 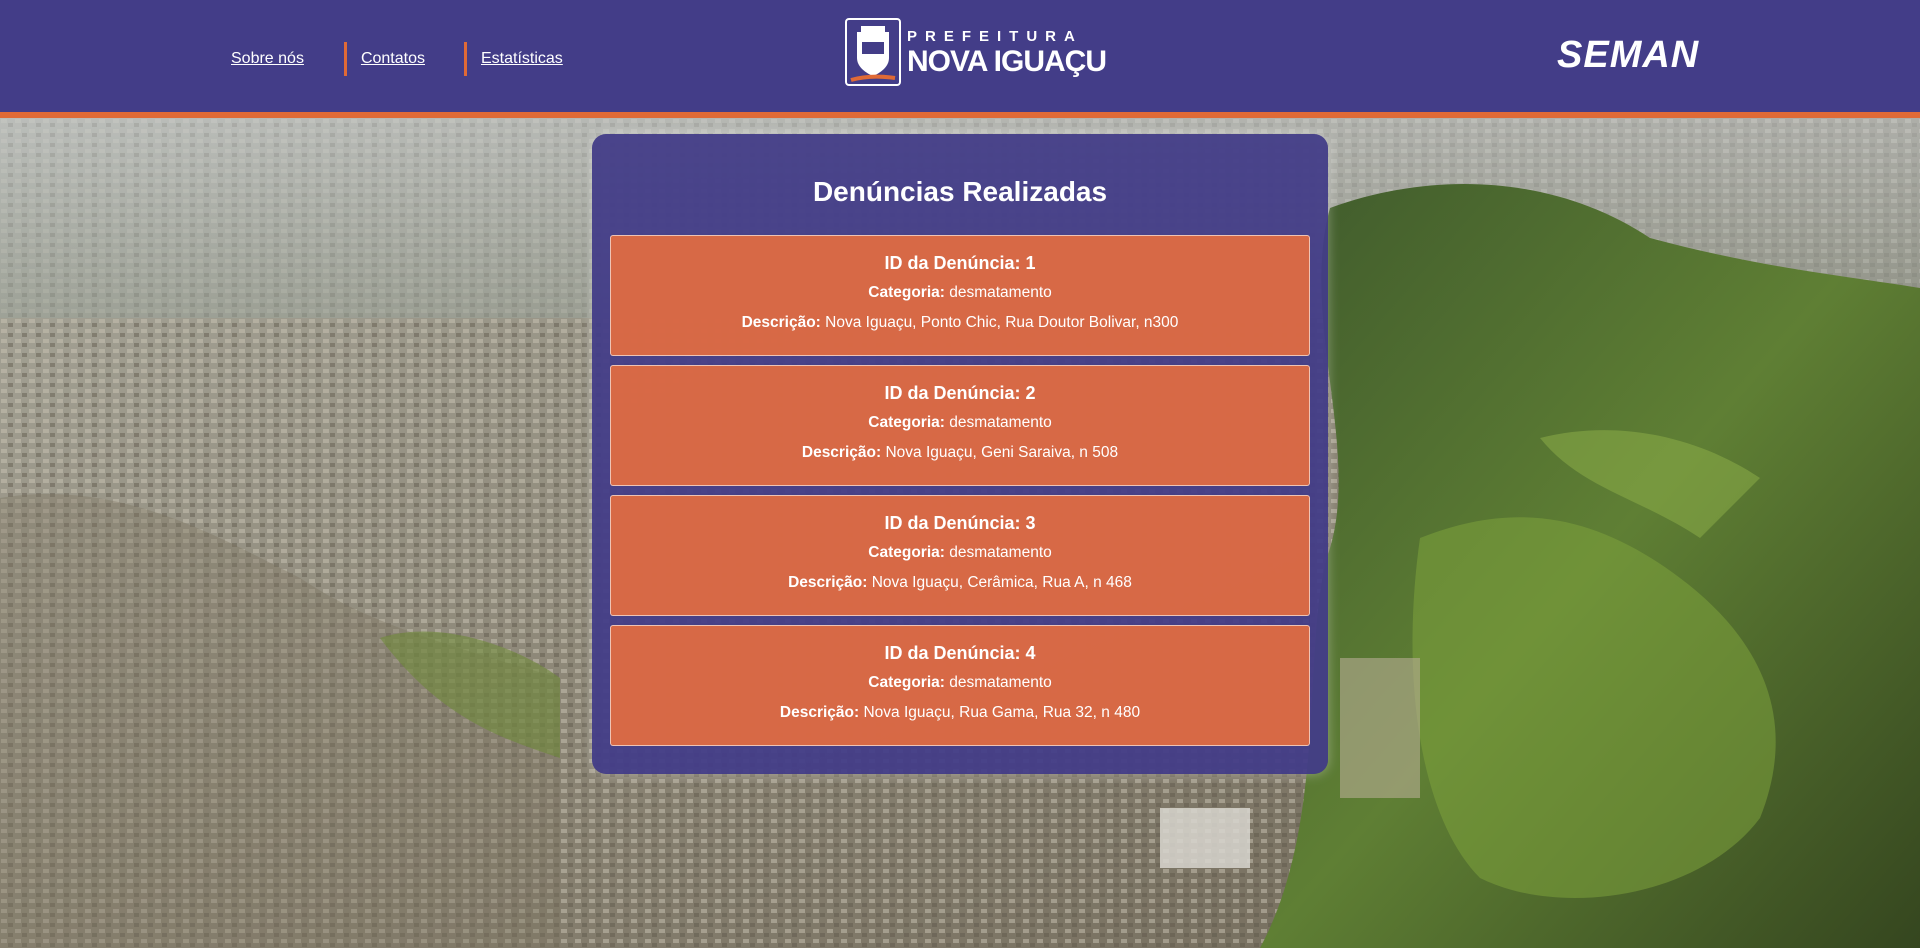 What do you see at coordinates (267, 59) in the screenshot?
I see `nav-link-about: Sobre nós` at bounding box center [267, 59].